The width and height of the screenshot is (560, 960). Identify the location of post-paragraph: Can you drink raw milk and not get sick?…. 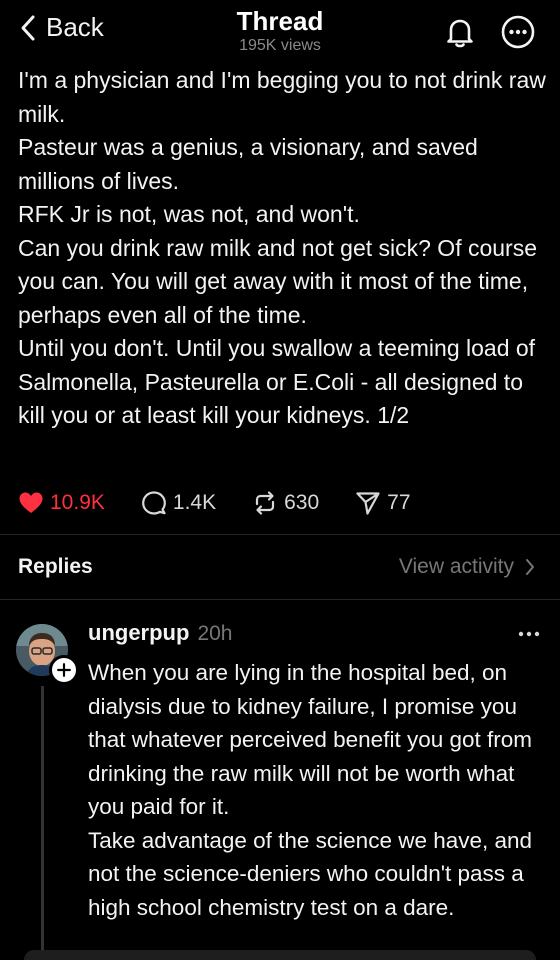
(278, 281).